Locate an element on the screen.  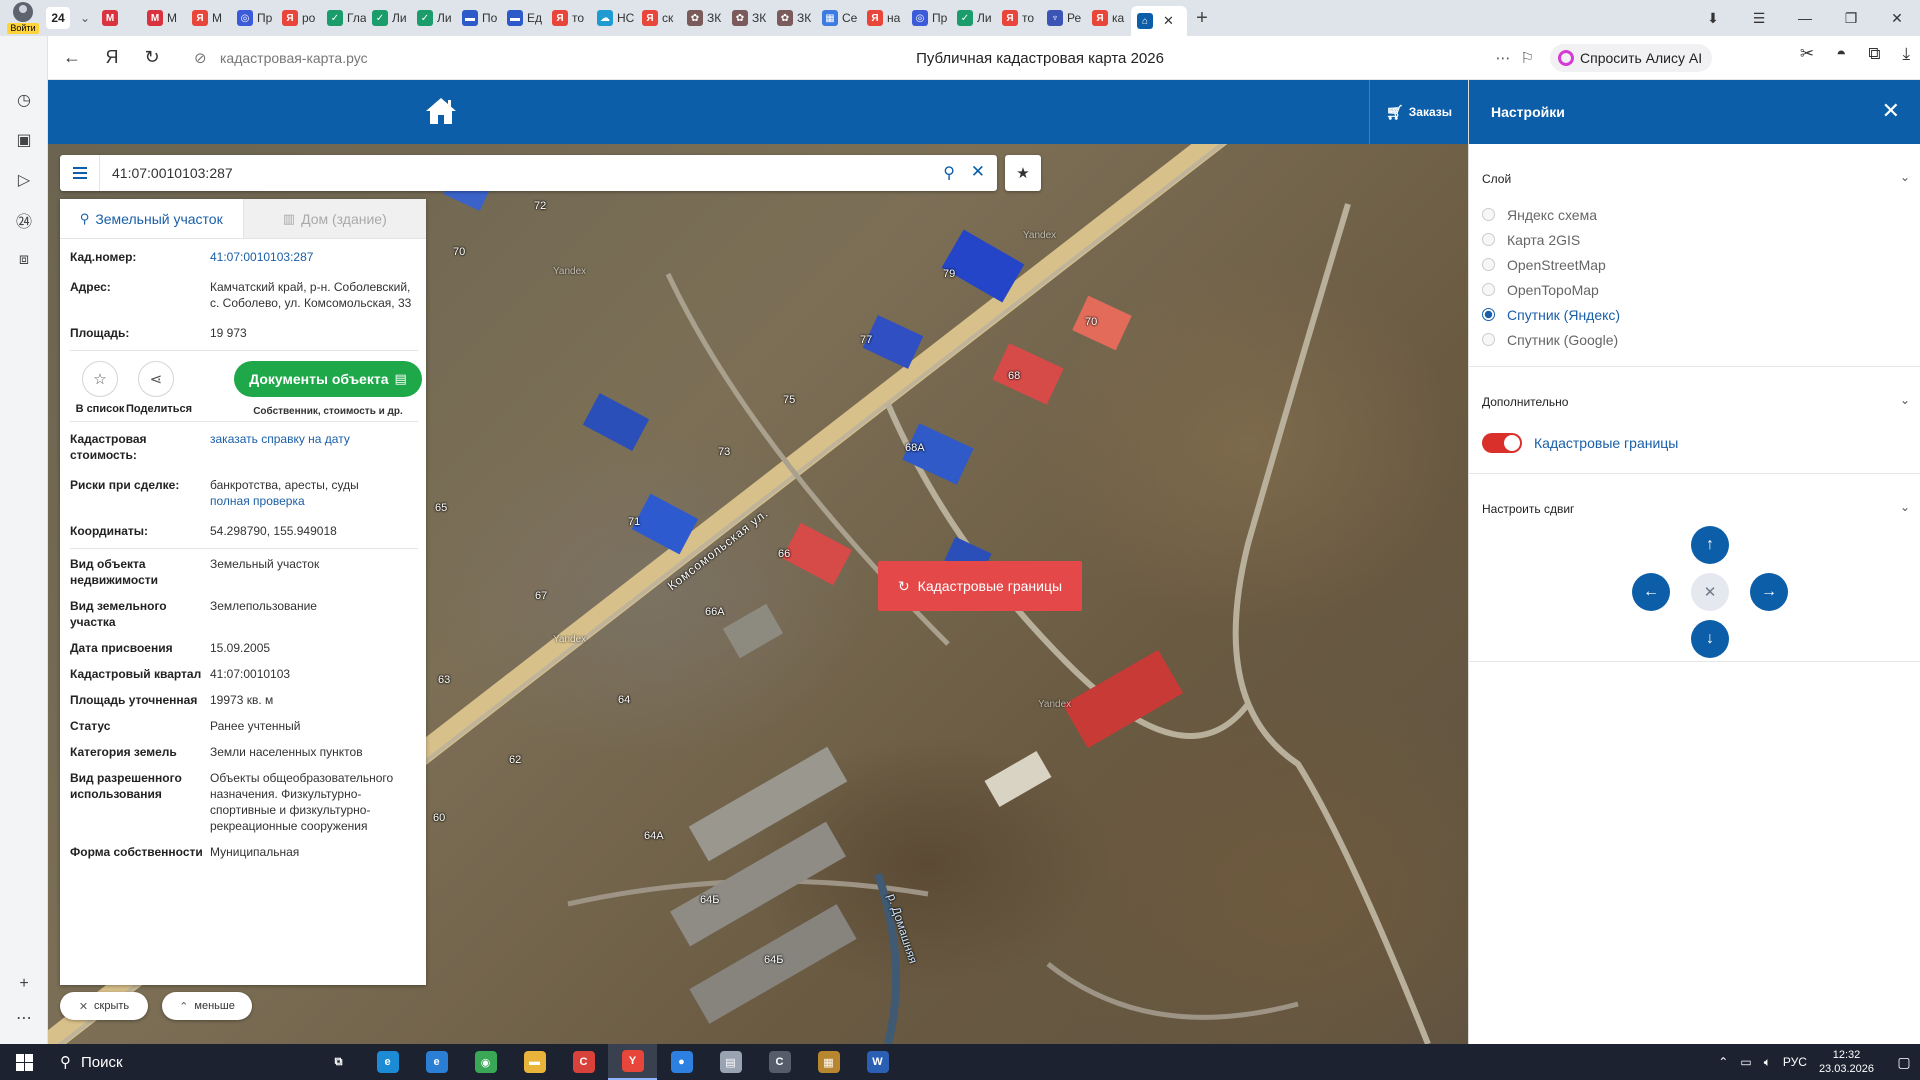
close-window-button: ✕ is located at coordinates (1897, 18).